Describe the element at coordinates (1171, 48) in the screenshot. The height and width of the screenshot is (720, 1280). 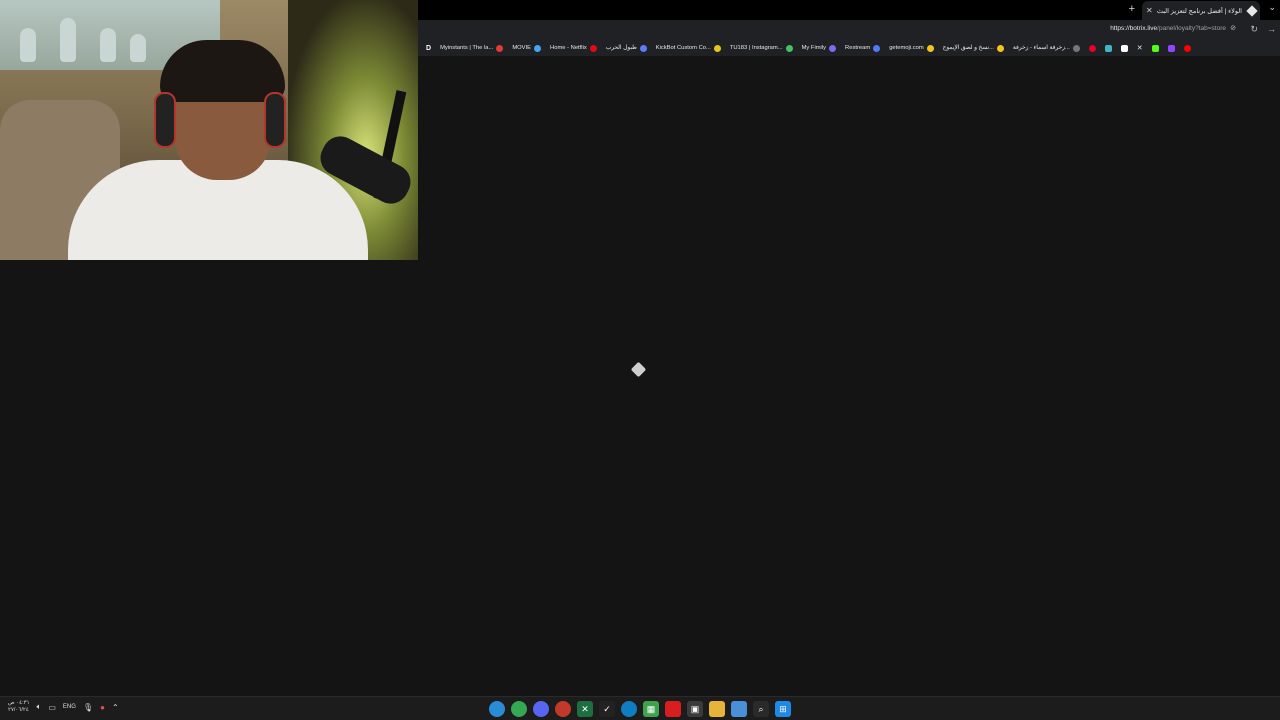
I see `twitch-icon` at that location.